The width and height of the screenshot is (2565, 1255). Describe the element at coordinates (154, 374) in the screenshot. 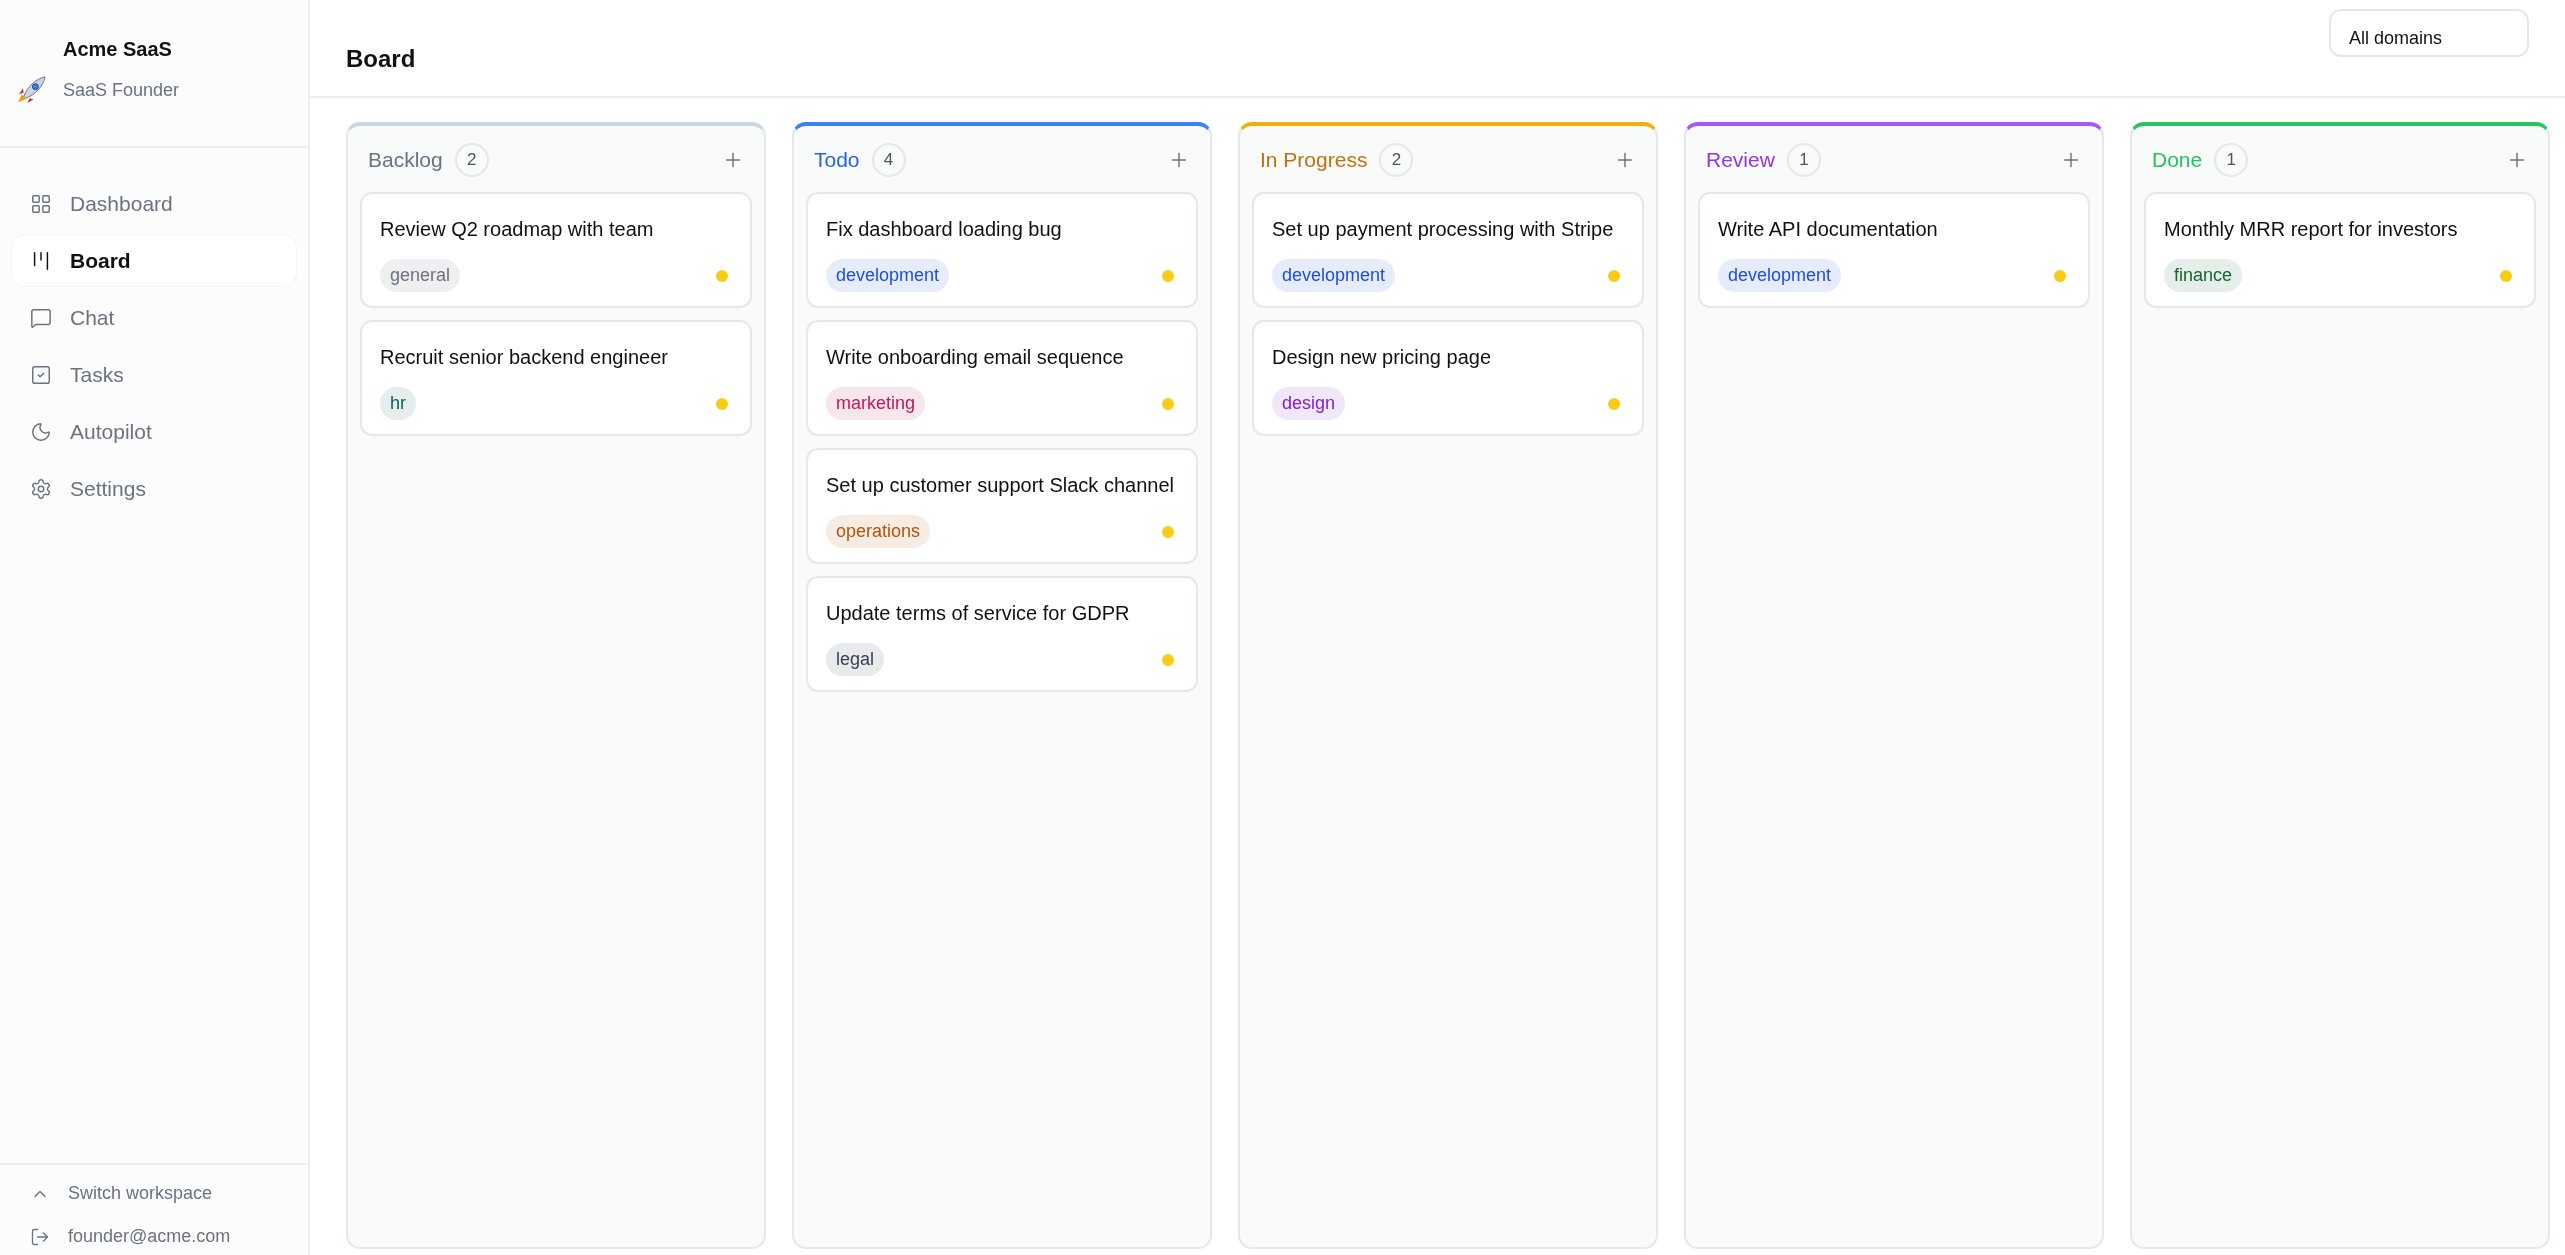

I see `nav-item: Tasks` at that location.